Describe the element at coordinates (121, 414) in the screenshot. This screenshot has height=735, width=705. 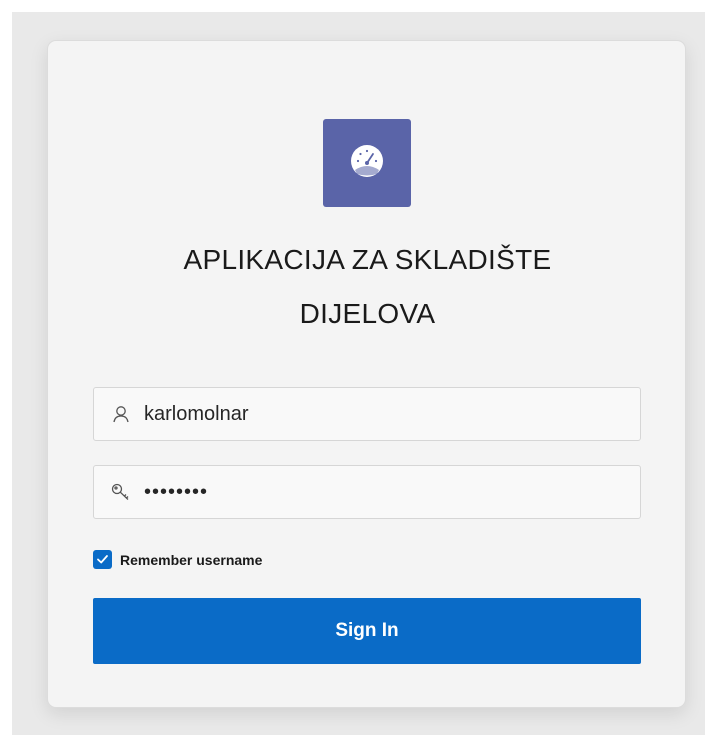
I see `user-icon` at that location.